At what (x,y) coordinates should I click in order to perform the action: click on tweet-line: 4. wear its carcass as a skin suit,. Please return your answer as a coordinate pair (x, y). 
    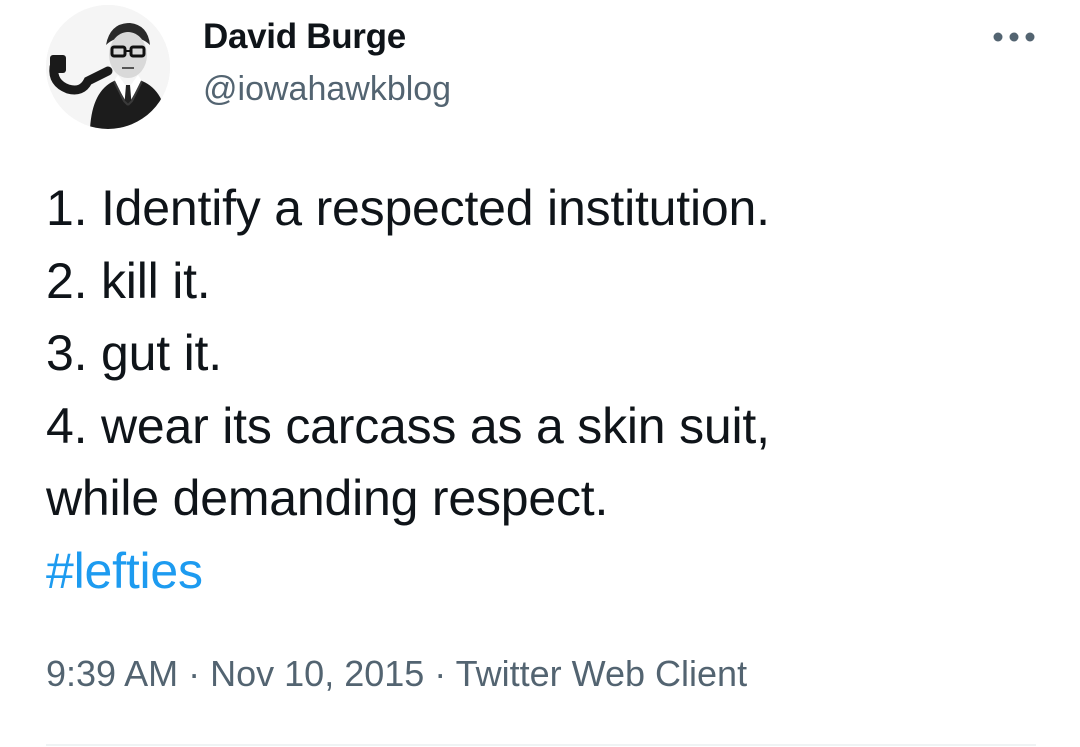
    Looking at the image, I should click on (408, 425).